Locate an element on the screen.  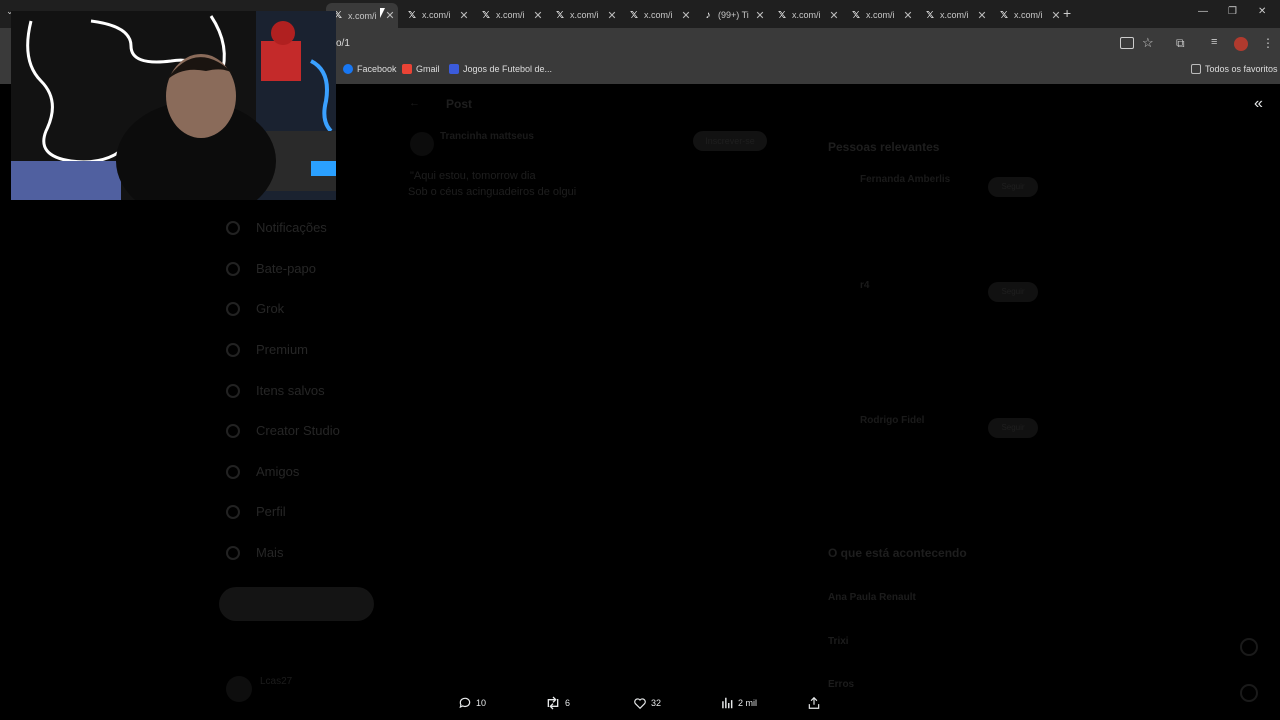
all-bookmarks-label: Todos os favoritos is located at coordinates (1241, 69).